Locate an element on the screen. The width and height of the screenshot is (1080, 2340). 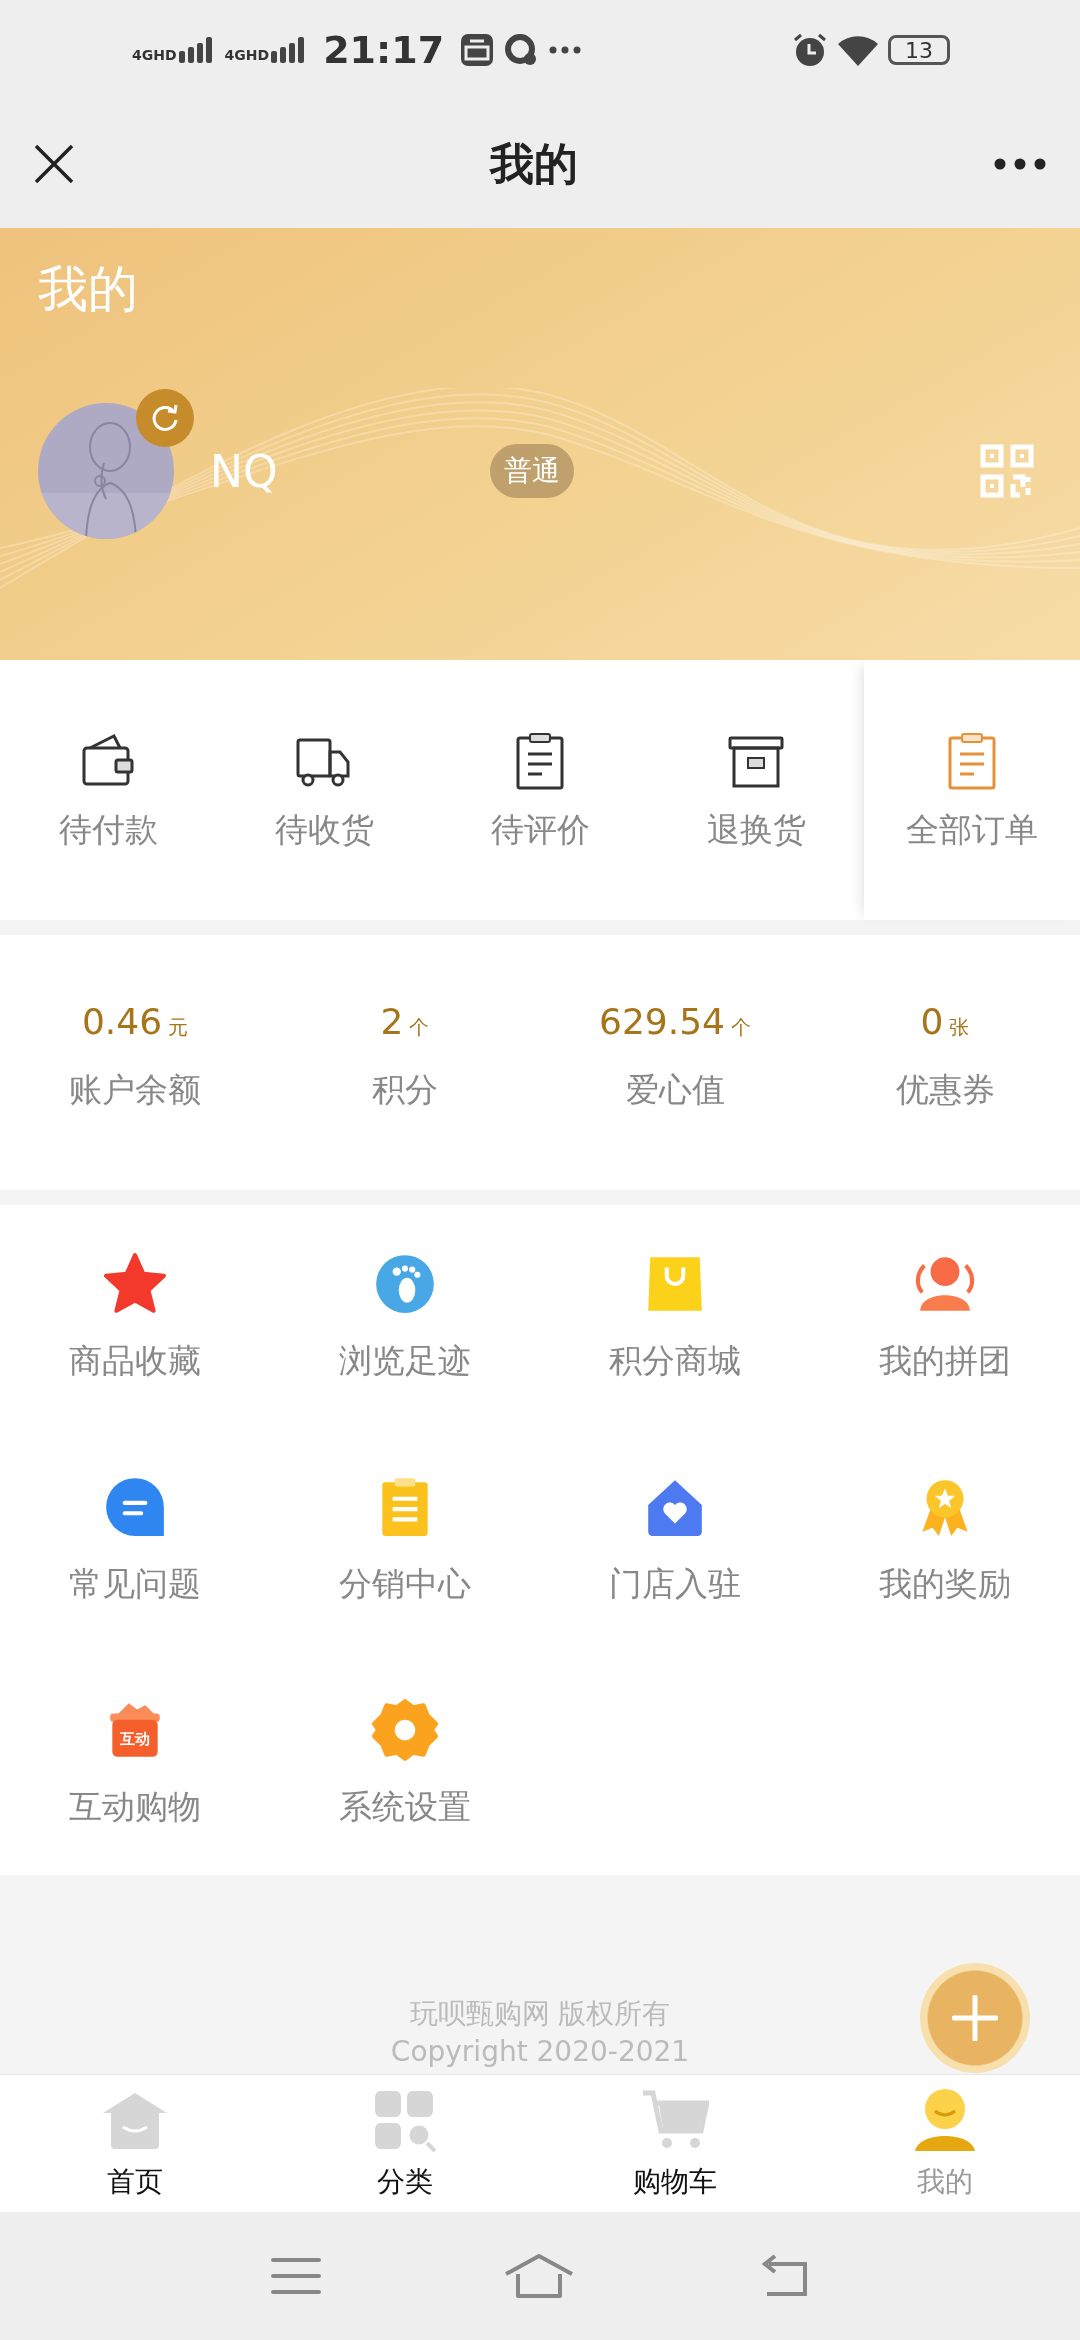
alarm-icon is located at coordinates (810, 50).